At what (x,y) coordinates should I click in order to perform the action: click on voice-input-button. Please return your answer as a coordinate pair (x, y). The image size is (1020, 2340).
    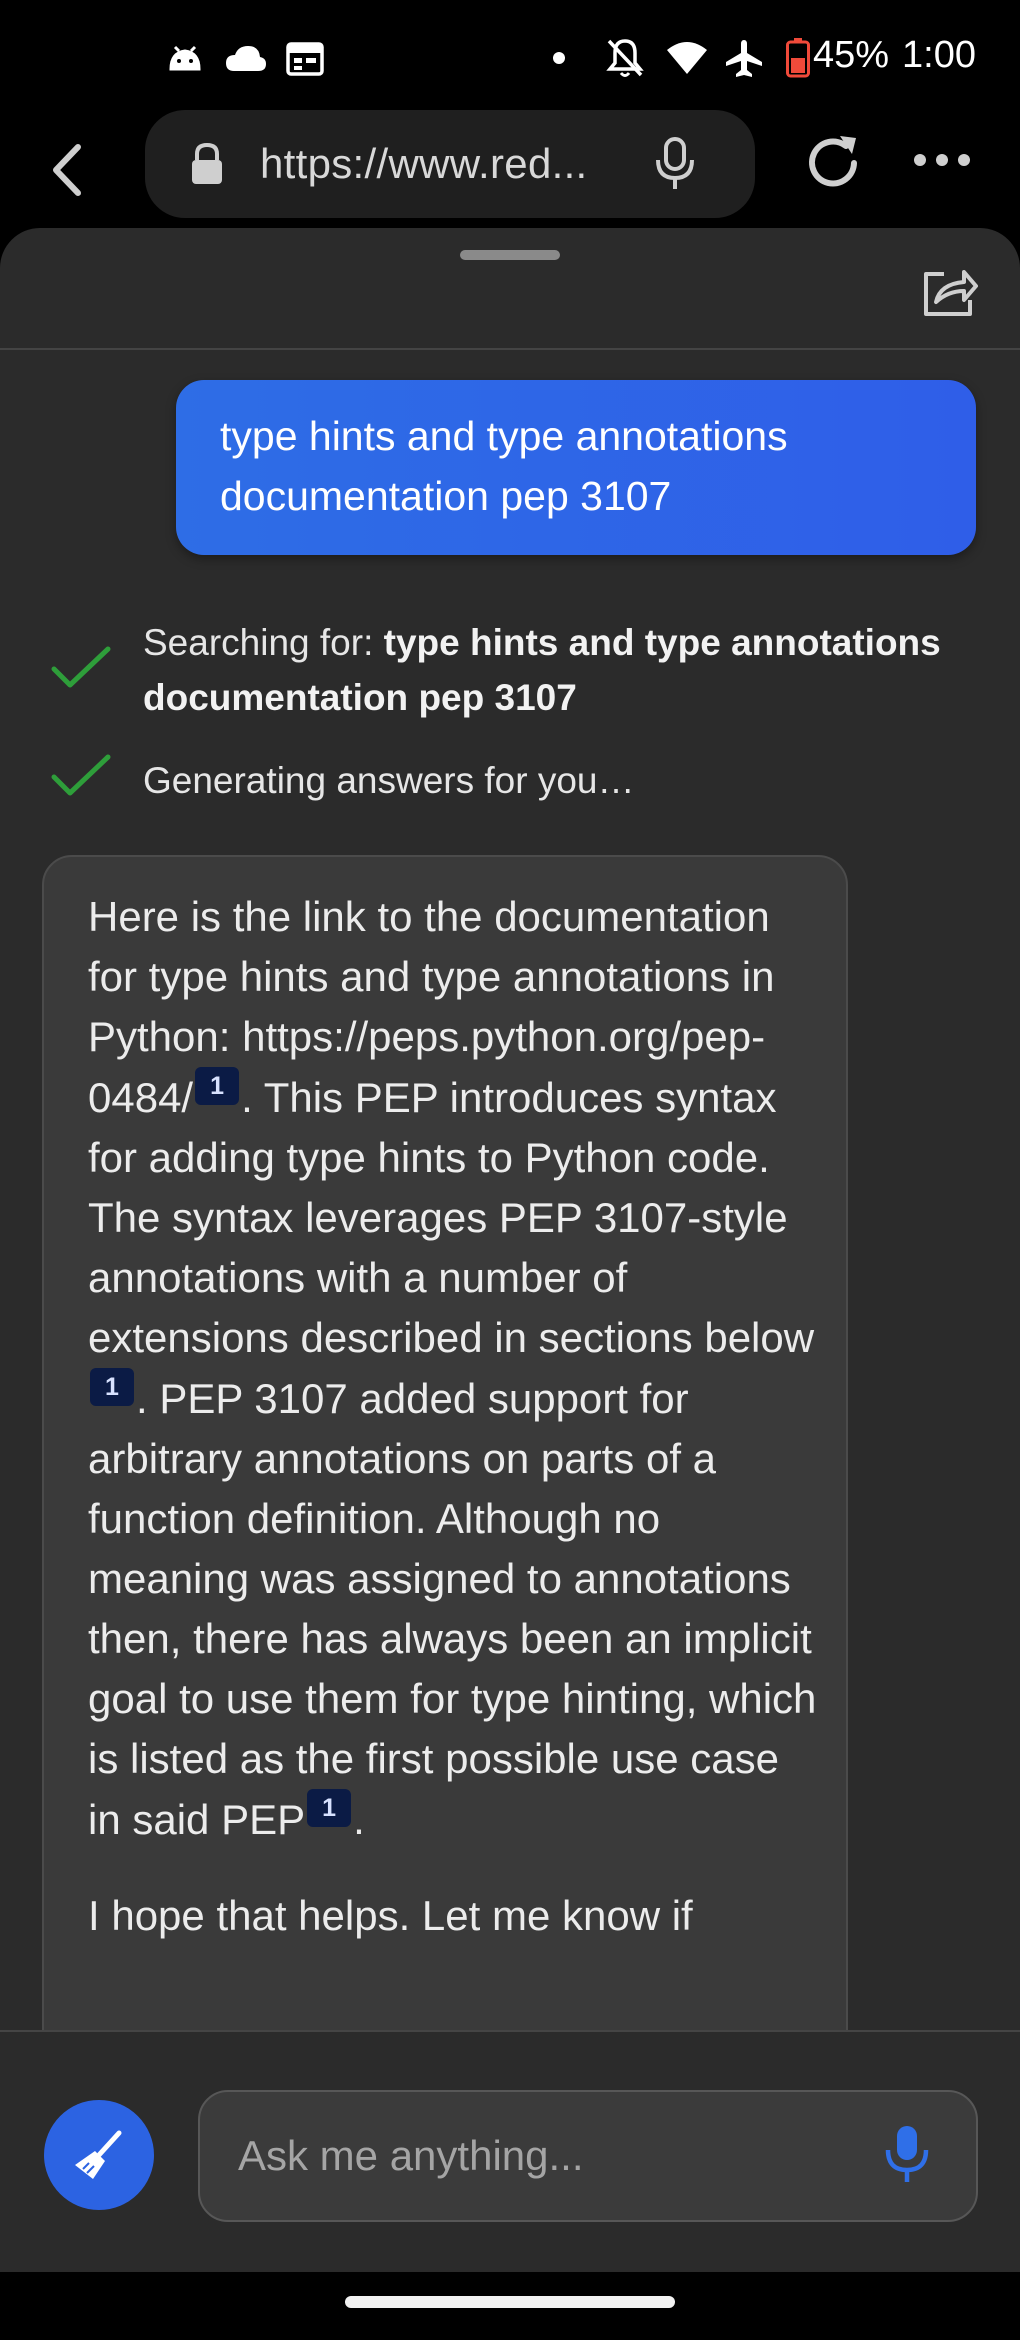
    Looking at the image, I should click on (907, 2156).